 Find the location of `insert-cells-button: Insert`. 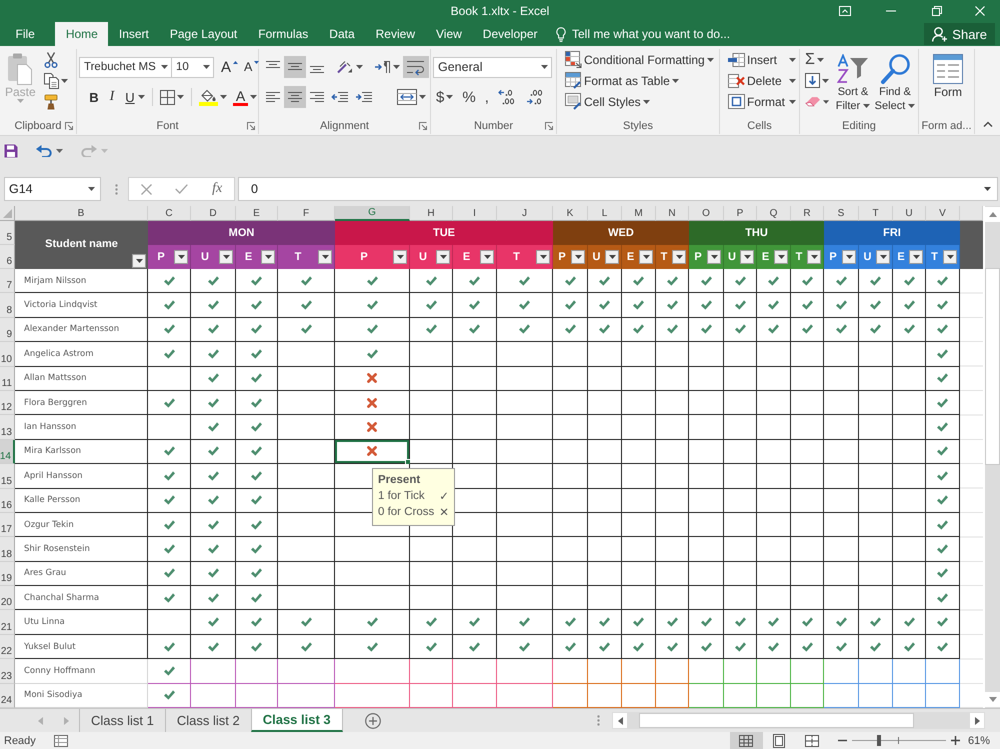

insert-cells-button: Insert is located at coordinates (762, 59).